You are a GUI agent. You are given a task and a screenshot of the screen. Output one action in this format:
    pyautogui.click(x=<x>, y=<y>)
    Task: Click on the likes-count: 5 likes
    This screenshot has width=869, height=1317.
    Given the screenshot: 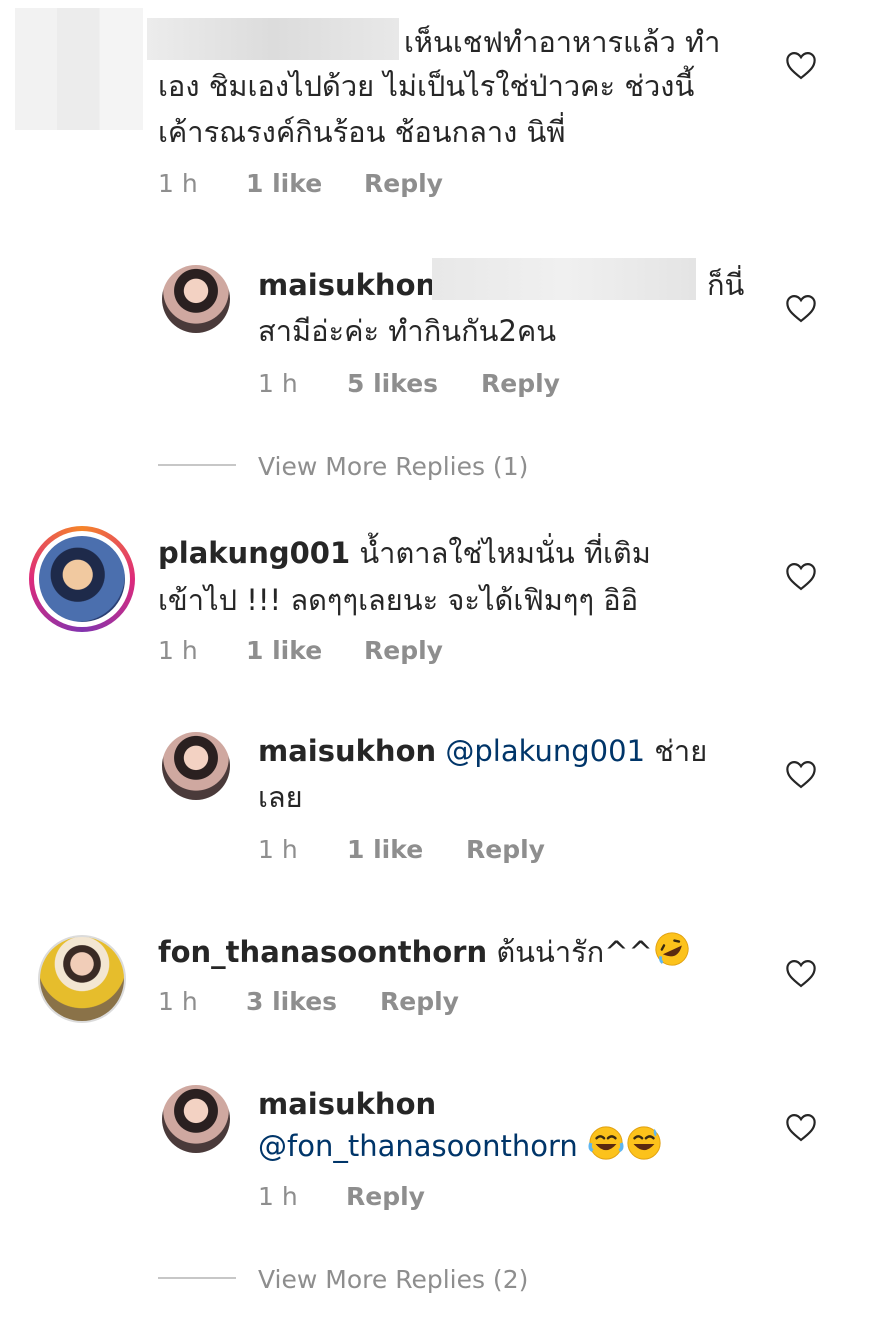 What is the action you would take?
    pyautogui.click(x=392, y=383)
    